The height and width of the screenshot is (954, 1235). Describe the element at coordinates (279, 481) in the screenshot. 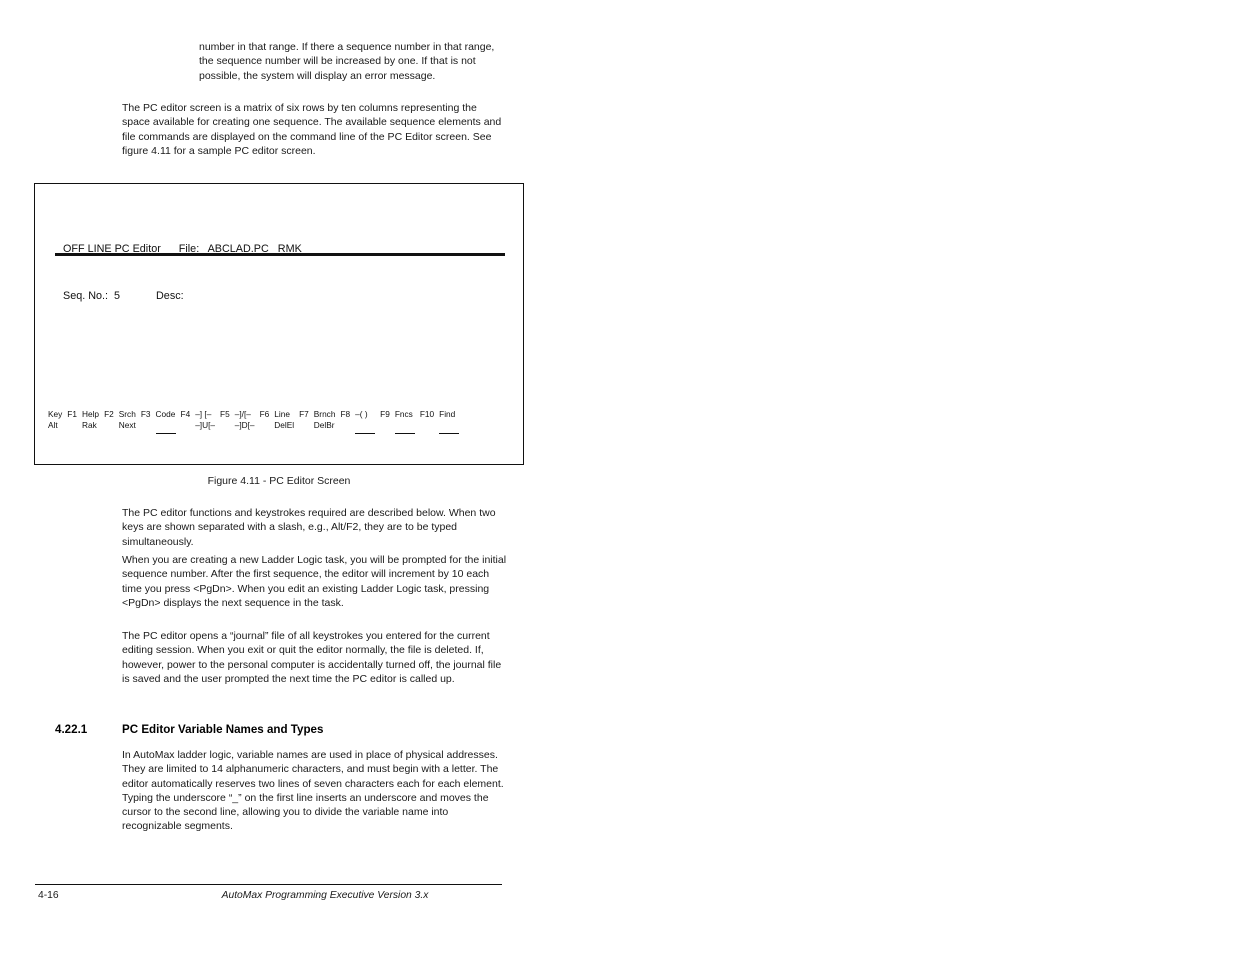

I see `figure-caption: Figure 4.11 - PC Editor Screen` at that location.